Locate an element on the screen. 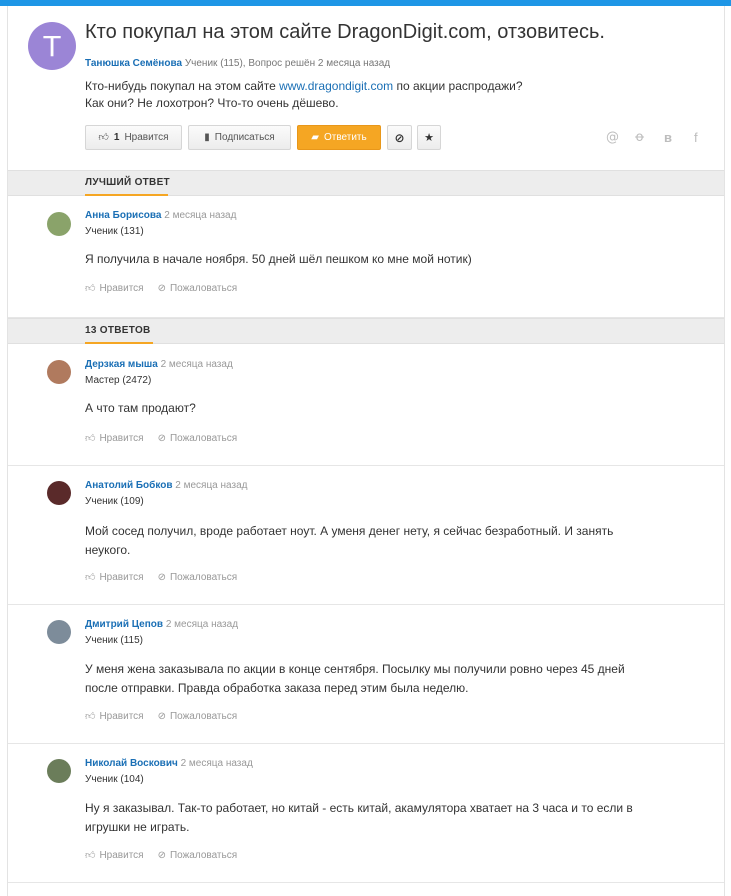 This screenshot has width=731, height=896. answer-author: Анатолий Бобков 2 месяца назад is located at coordinates (166, 485).